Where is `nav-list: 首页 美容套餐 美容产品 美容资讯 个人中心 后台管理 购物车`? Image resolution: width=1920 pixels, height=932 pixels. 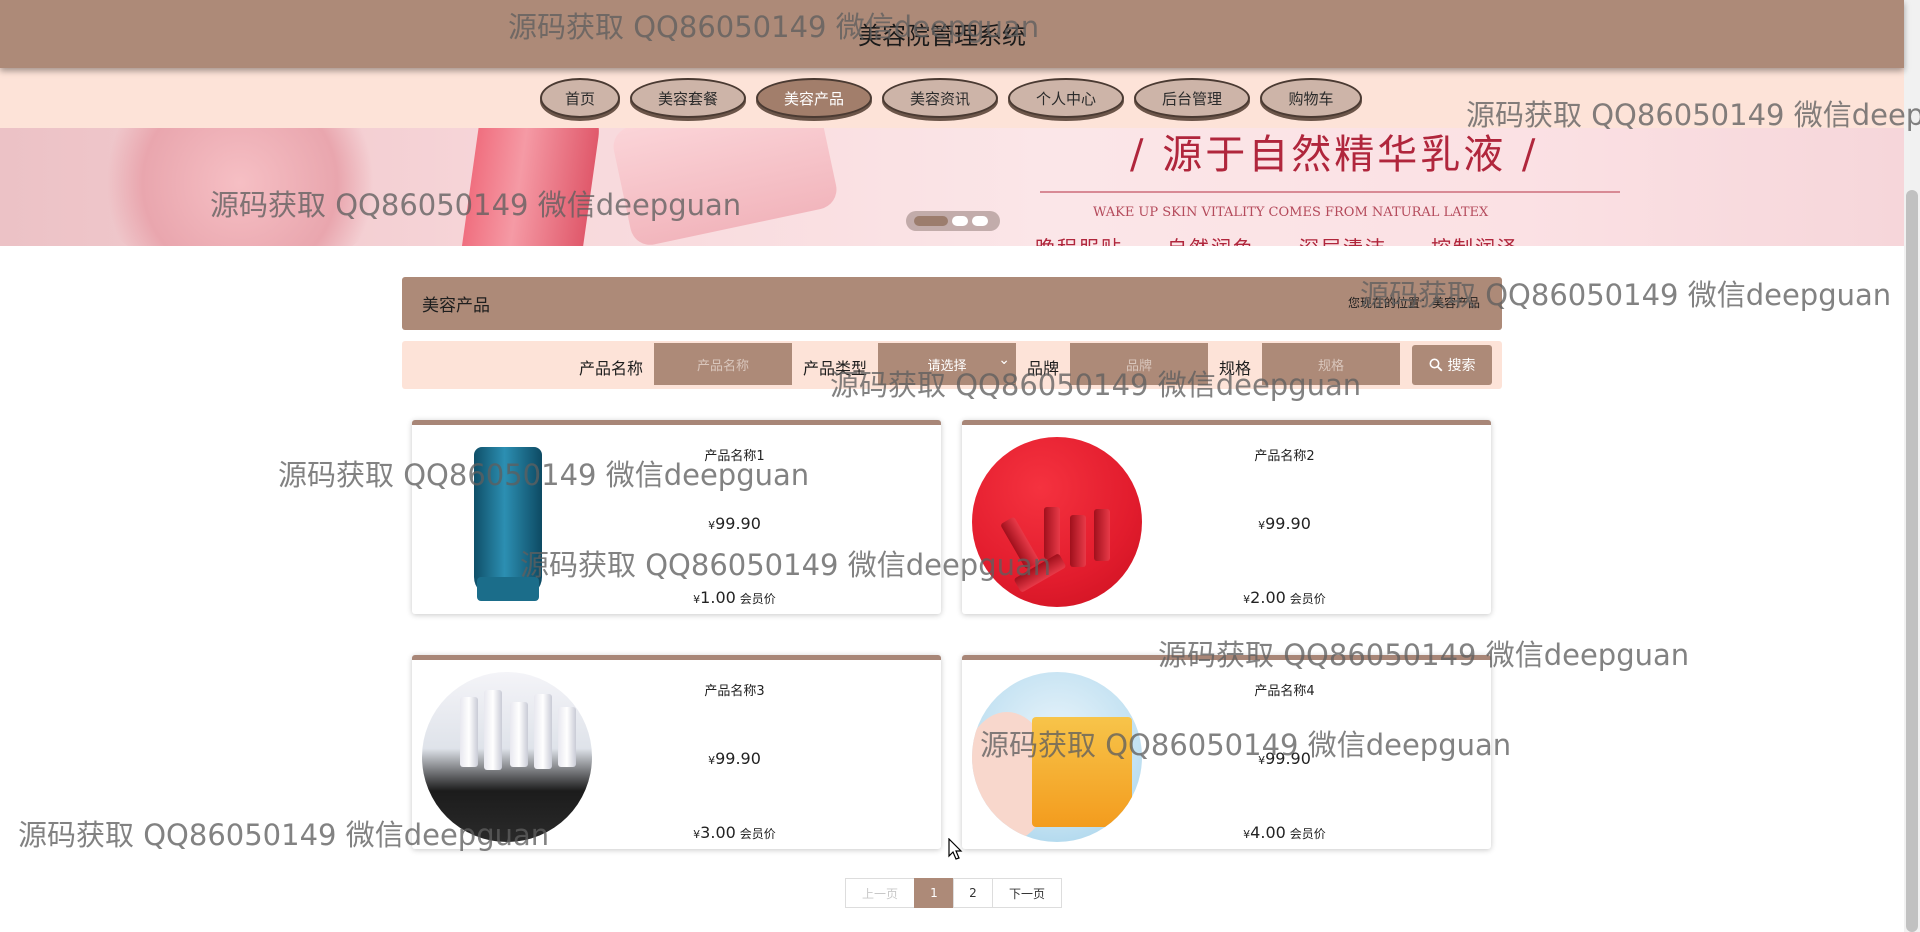 nav-list: 首页 美容套餐 美容产品 美容资讯 个人中心 后台管理 购物车 is located at coordinates (951, 98).